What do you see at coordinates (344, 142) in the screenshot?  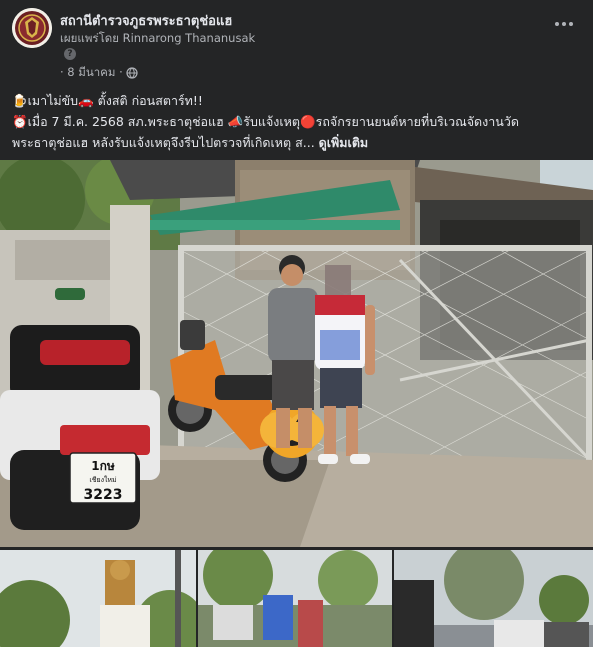 I see `see-more-link: ดูเพิ่มเติม` at bounding box center [344, 142].